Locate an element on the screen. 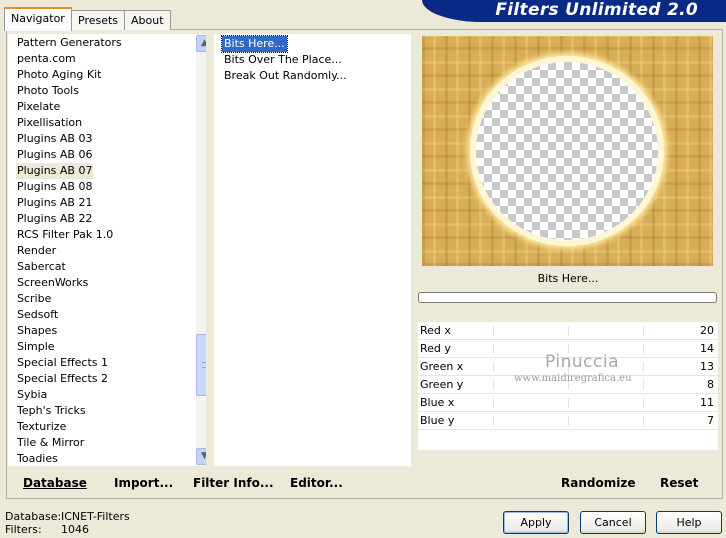 Image resolution: width=726 pixels, height=538 pixels. category-scrollbar: ▲ ▼ is located at coordinates (201, 250).